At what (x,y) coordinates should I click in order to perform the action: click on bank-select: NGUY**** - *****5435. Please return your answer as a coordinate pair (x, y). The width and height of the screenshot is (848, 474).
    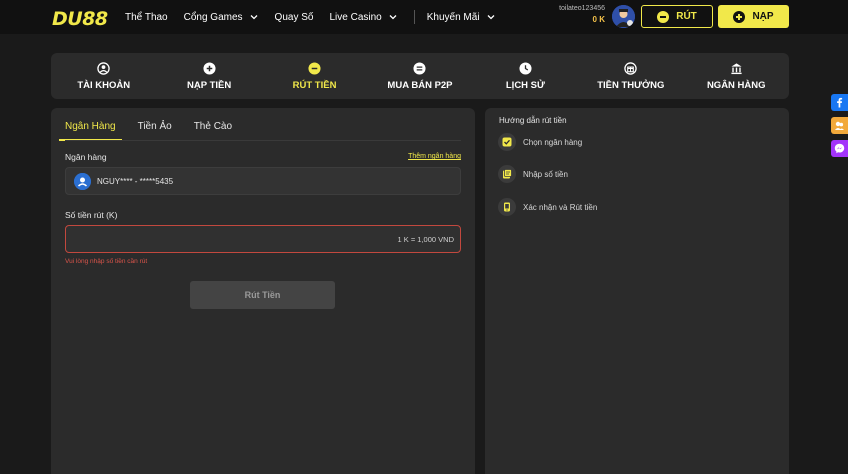
    Looking at the image, I should click on (263, 181).